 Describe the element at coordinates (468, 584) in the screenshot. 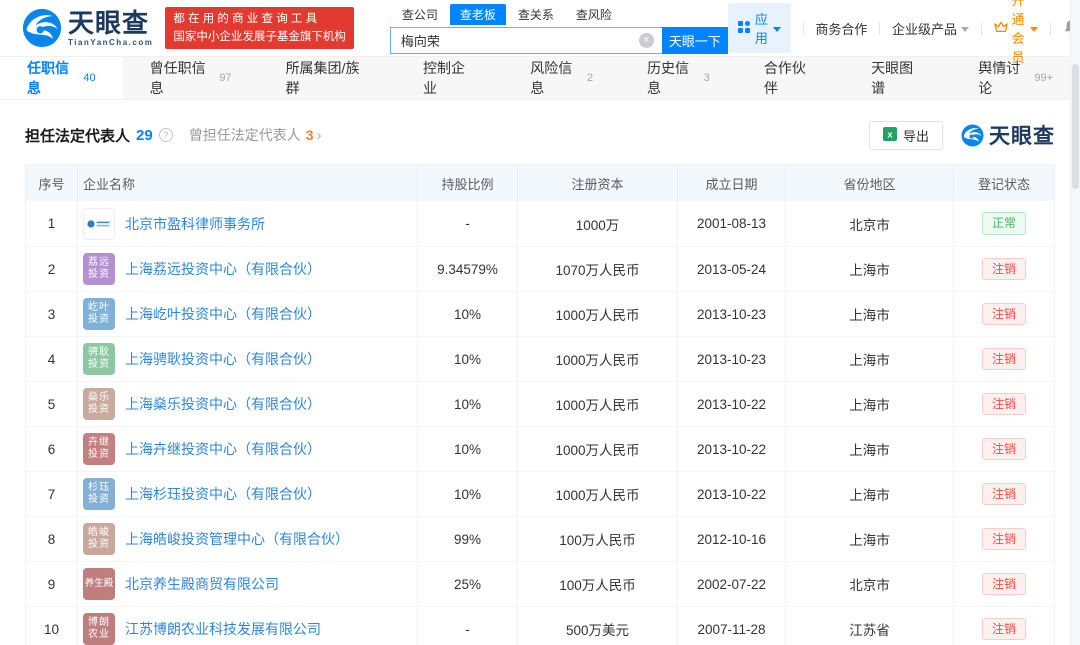

I see `shareholding-ratio: 25%` at that location.